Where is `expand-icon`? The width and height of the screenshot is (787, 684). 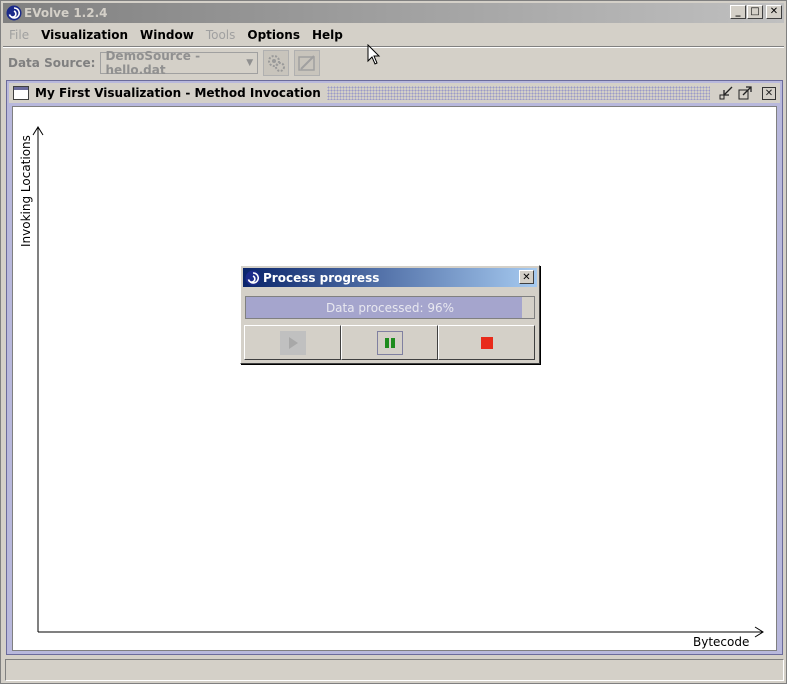 expand-icon is located at coordinates (745, 93).